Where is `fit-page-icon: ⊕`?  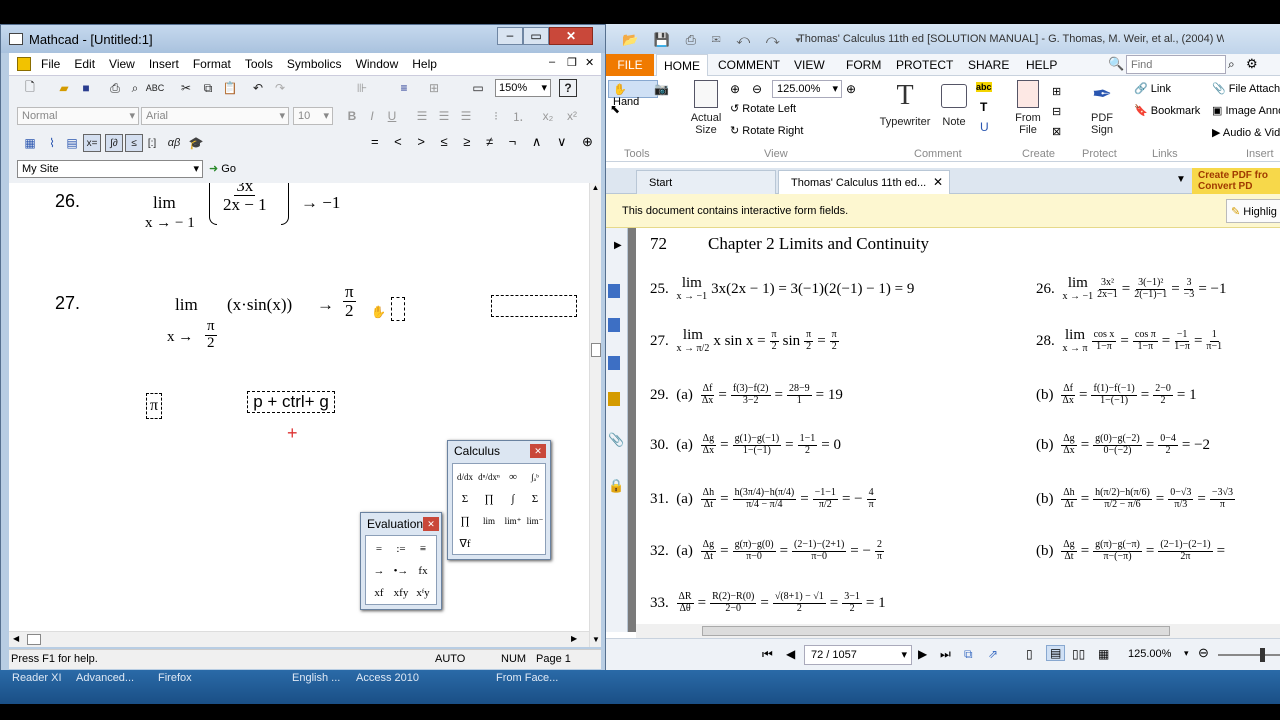 fit-page-icon: ⊕ is located at coordinates (735, 89).